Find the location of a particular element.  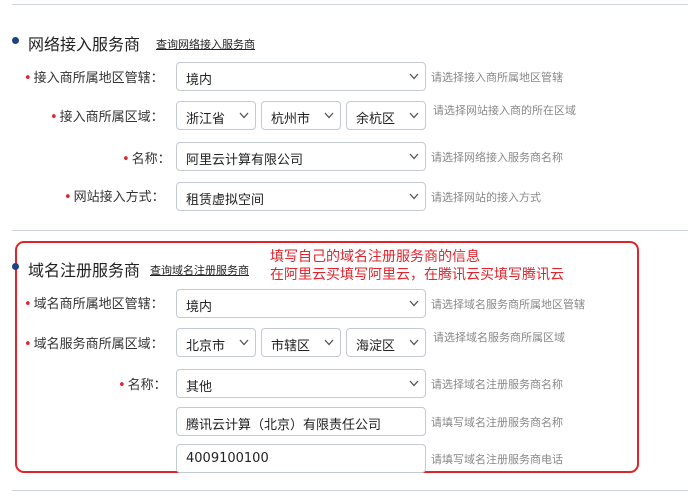

network-region-mgmt-select: 境内 is located at coordinates (301, 76).